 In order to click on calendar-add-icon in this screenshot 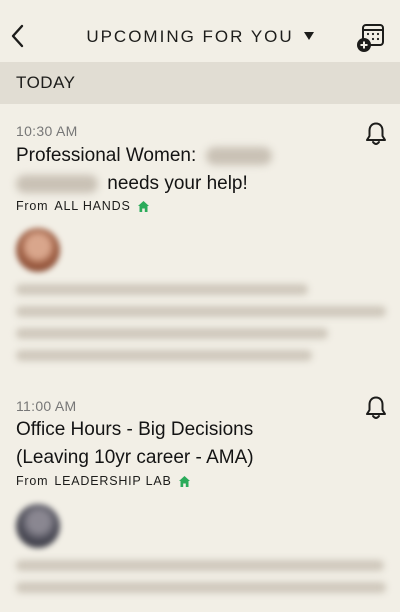, I will do `click(370, 38)`.